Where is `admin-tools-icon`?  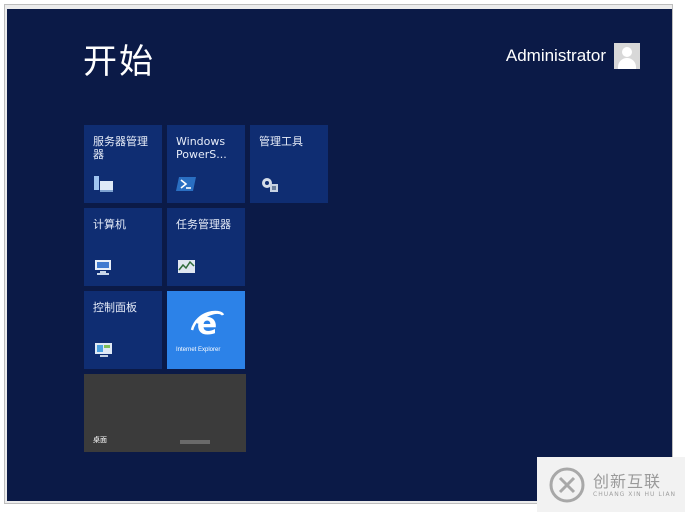 admin-tools-icon is located at coordinates (270, 185).